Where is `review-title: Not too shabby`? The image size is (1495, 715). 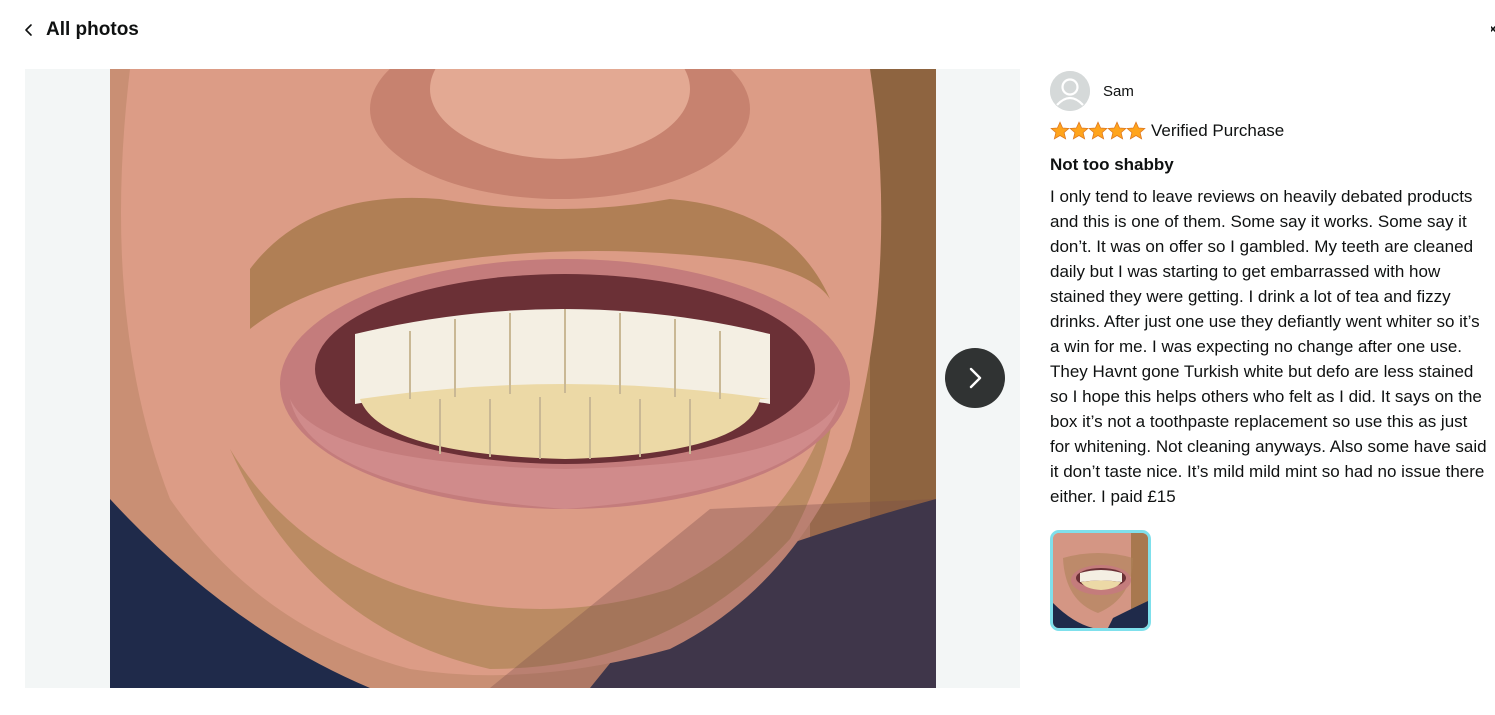 review-title: Not too shabby is located at coordinates (1112, 164).